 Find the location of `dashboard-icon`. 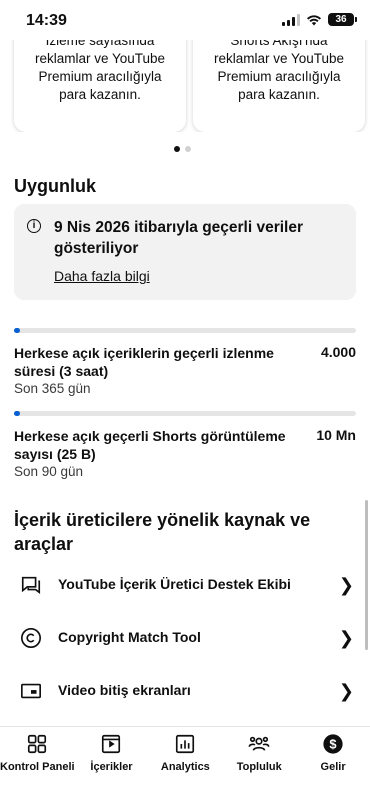

dashboard-icon is located at coordinates (37, 744).